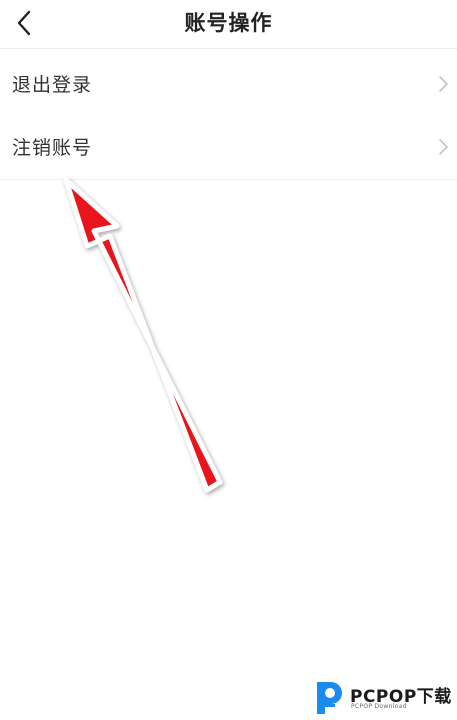  I want to click on menu-item-logout: 退出登录, so click(228, 83).